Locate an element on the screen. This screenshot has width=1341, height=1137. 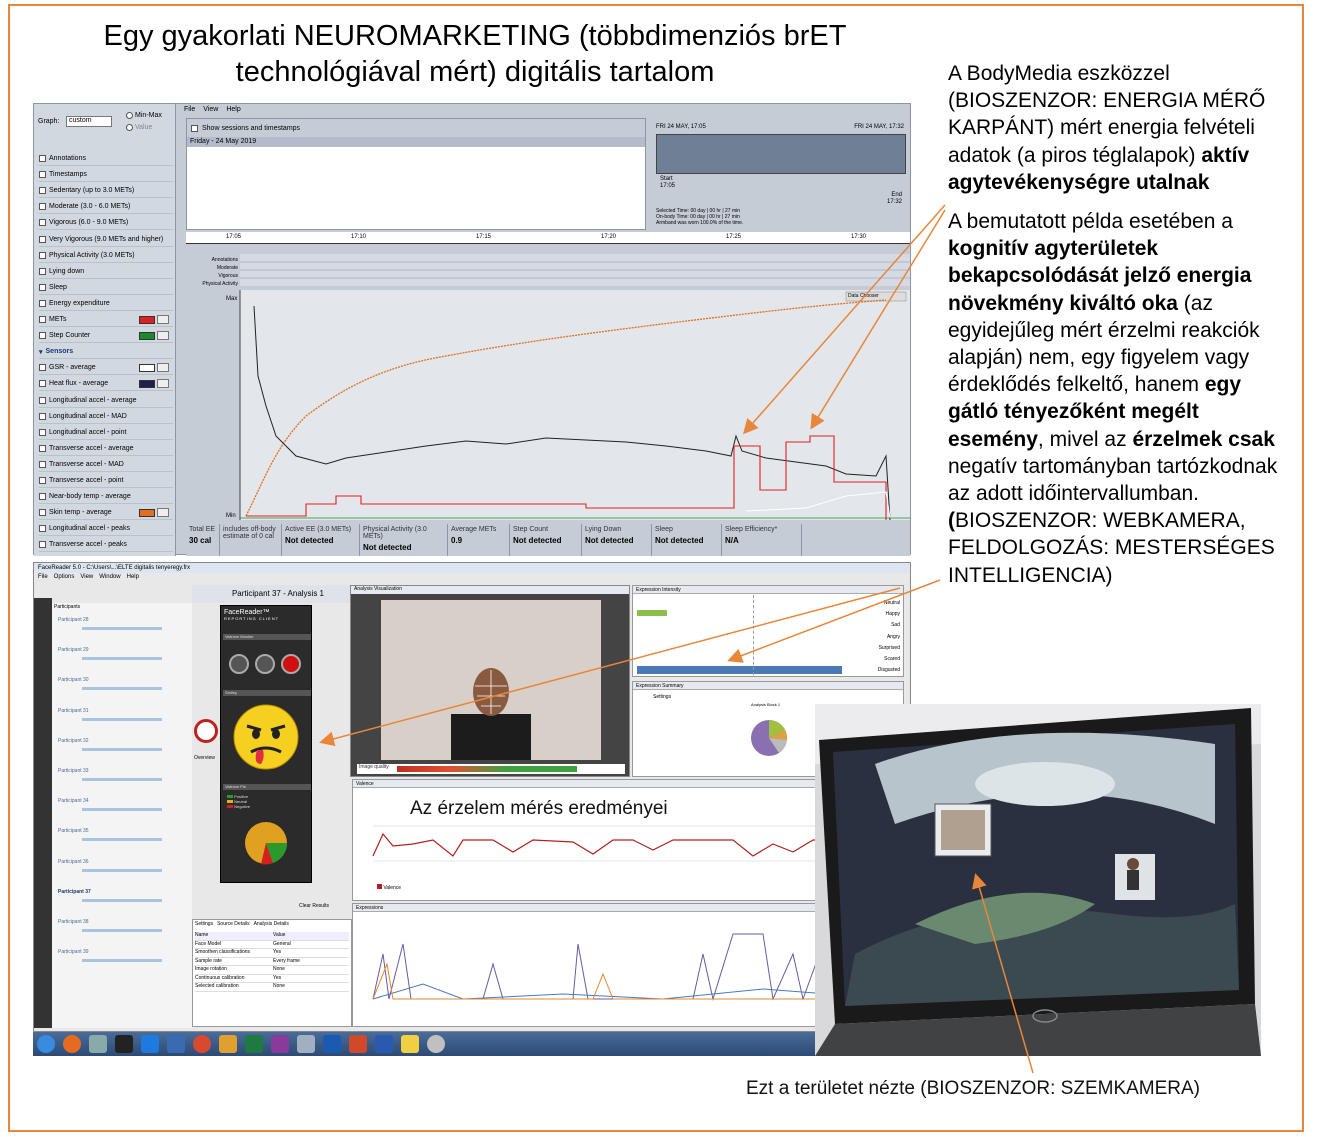
session-row: Friday - 24 May 2019 is located at coordinates (416, 142).